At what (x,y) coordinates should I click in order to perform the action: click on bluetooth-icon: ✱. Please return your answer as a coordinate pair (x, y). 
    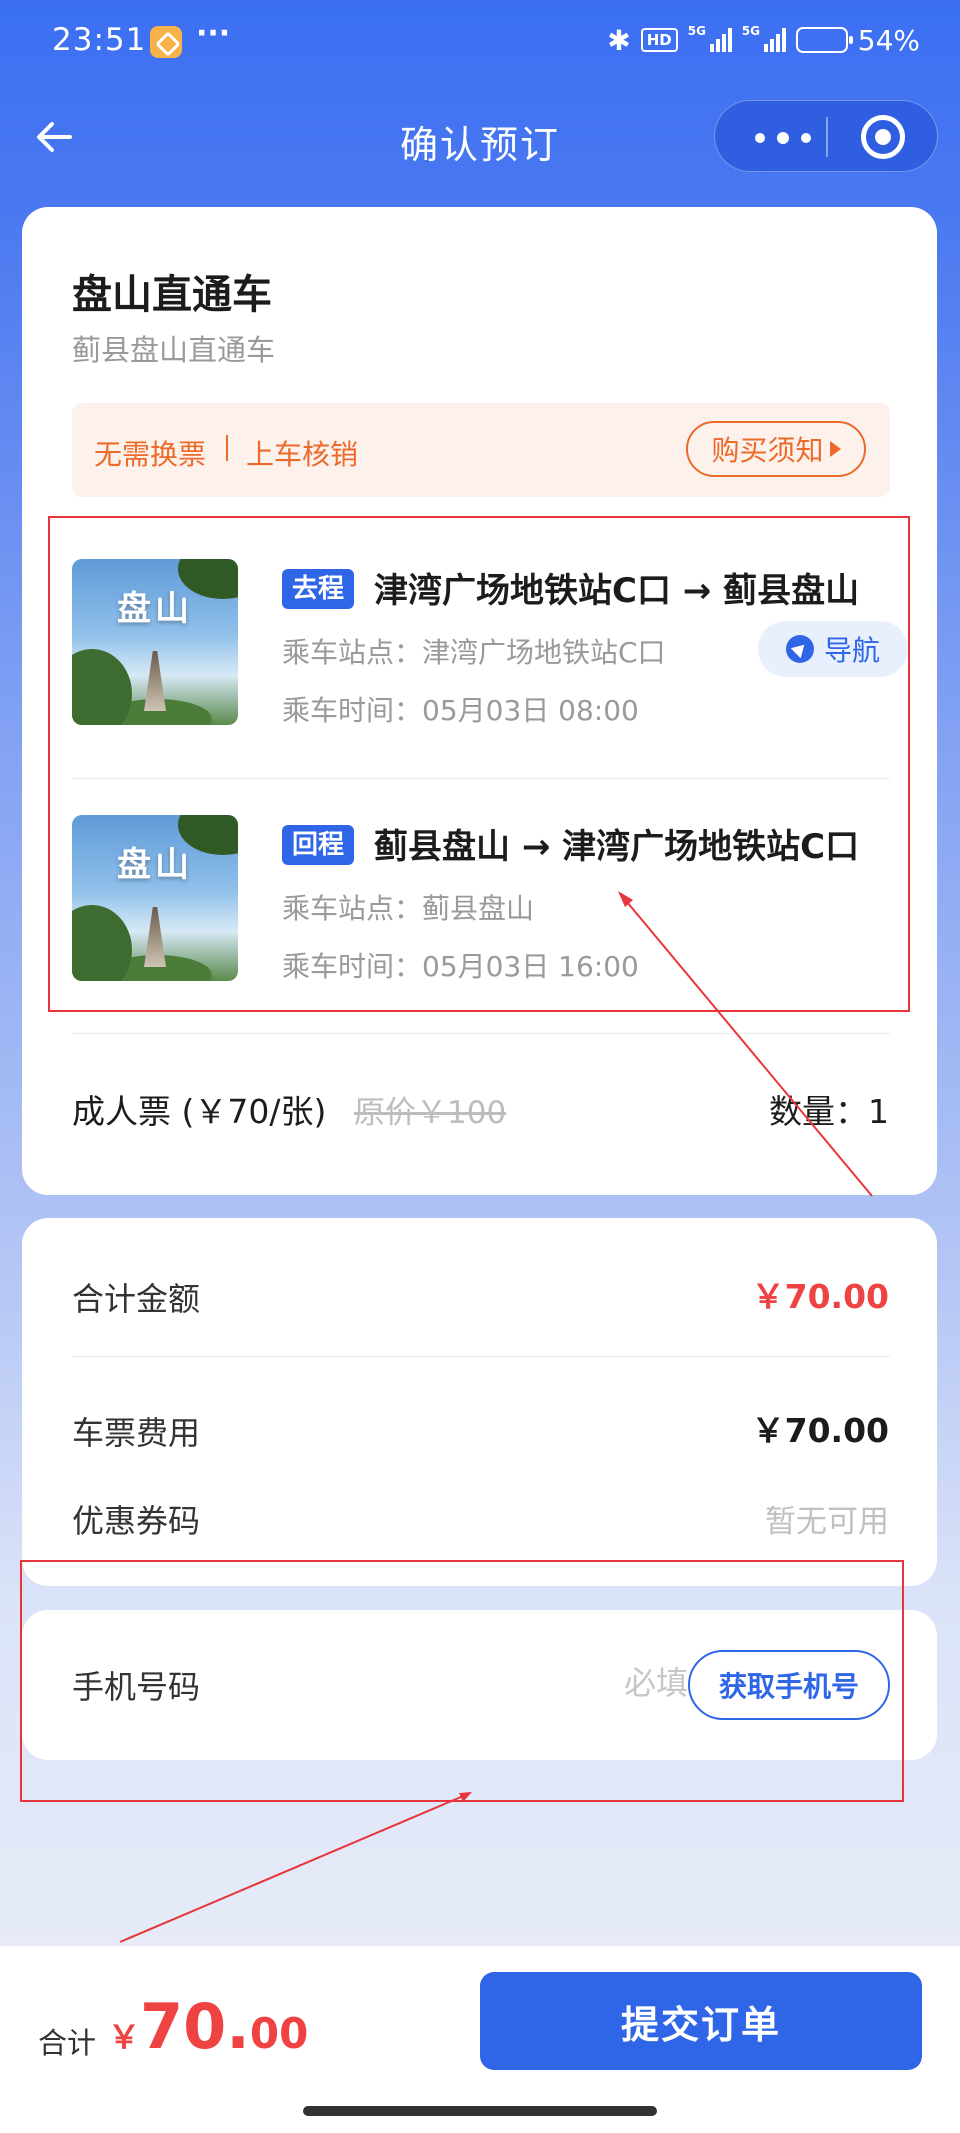
    Looking at the image, I should click on (619, 40).